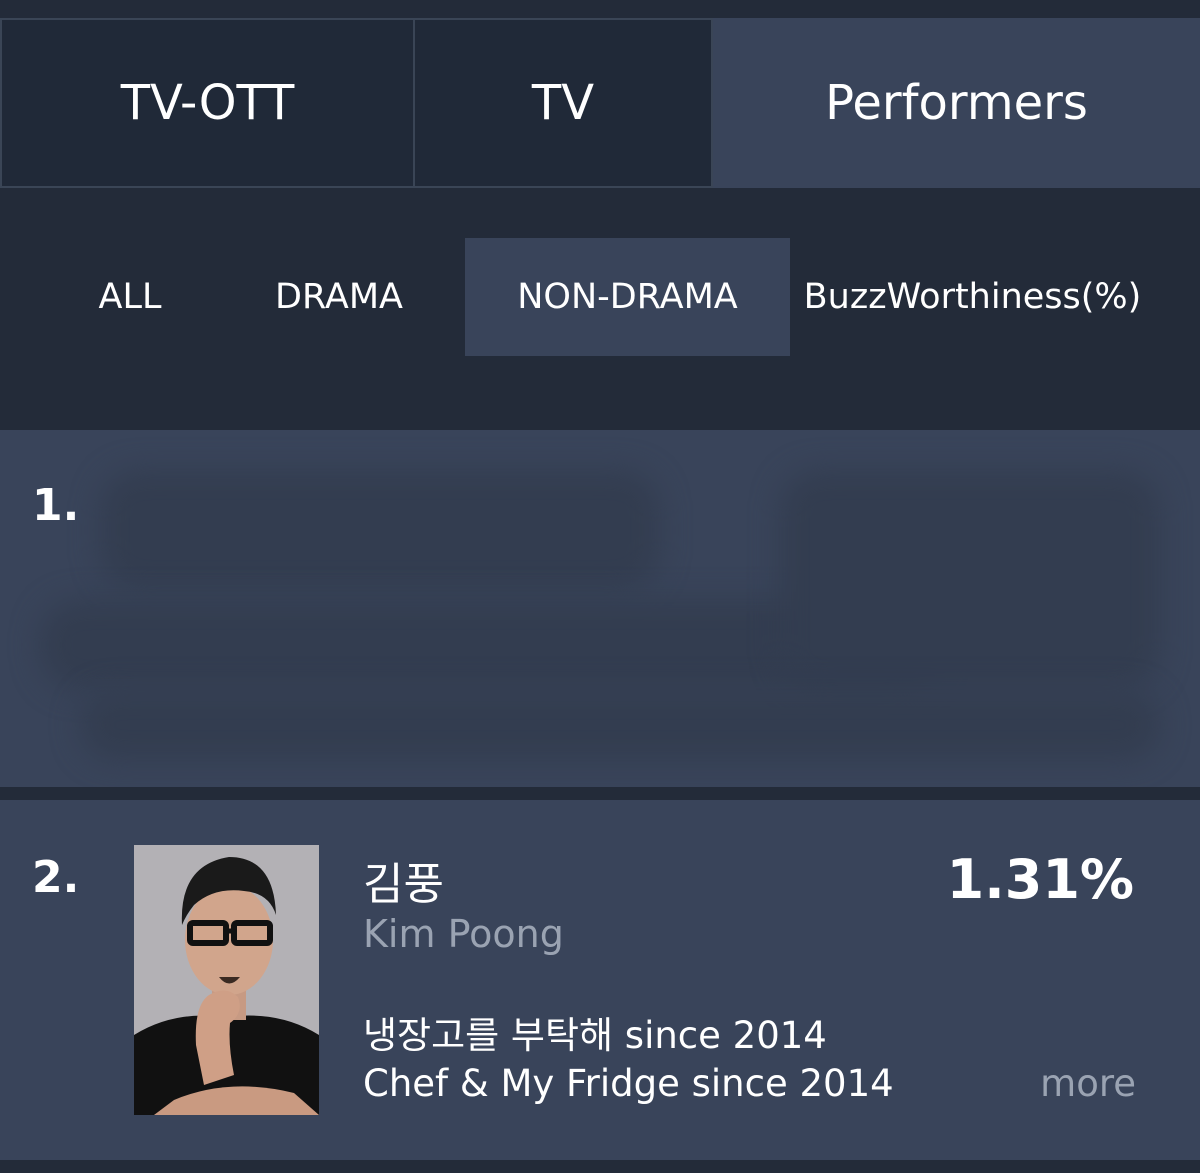 The height and width of the screenshot is (1173, 1200). Describe the element at coordinates (627, 297) in the screenshot. I see `subtab-non-drama: NON-DRAMA` at that location.